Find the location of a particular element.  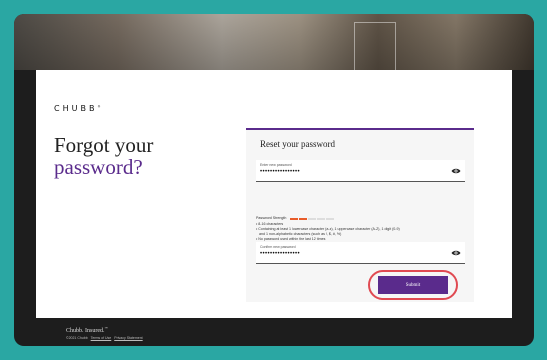

logo-text: CHUBB is located at coordinates (76, 108).